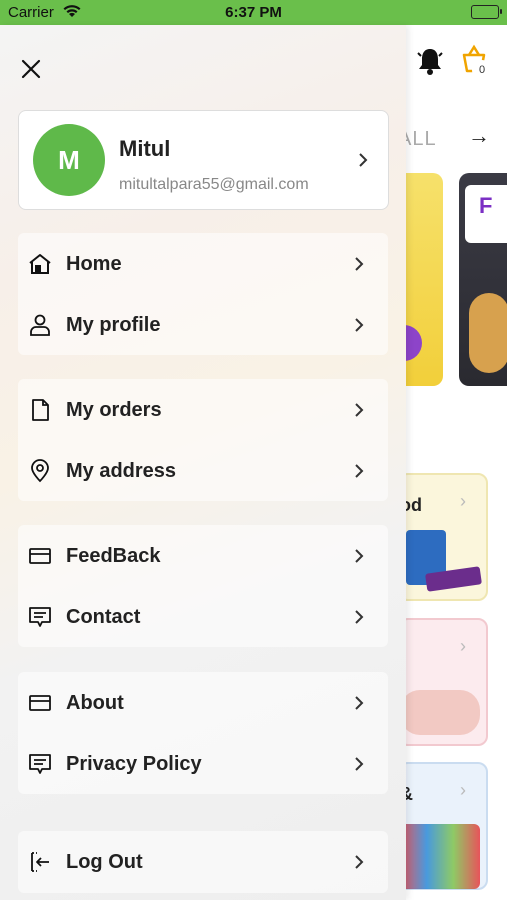  I want to click on menu-item-label: My profile, so click(113, 325).